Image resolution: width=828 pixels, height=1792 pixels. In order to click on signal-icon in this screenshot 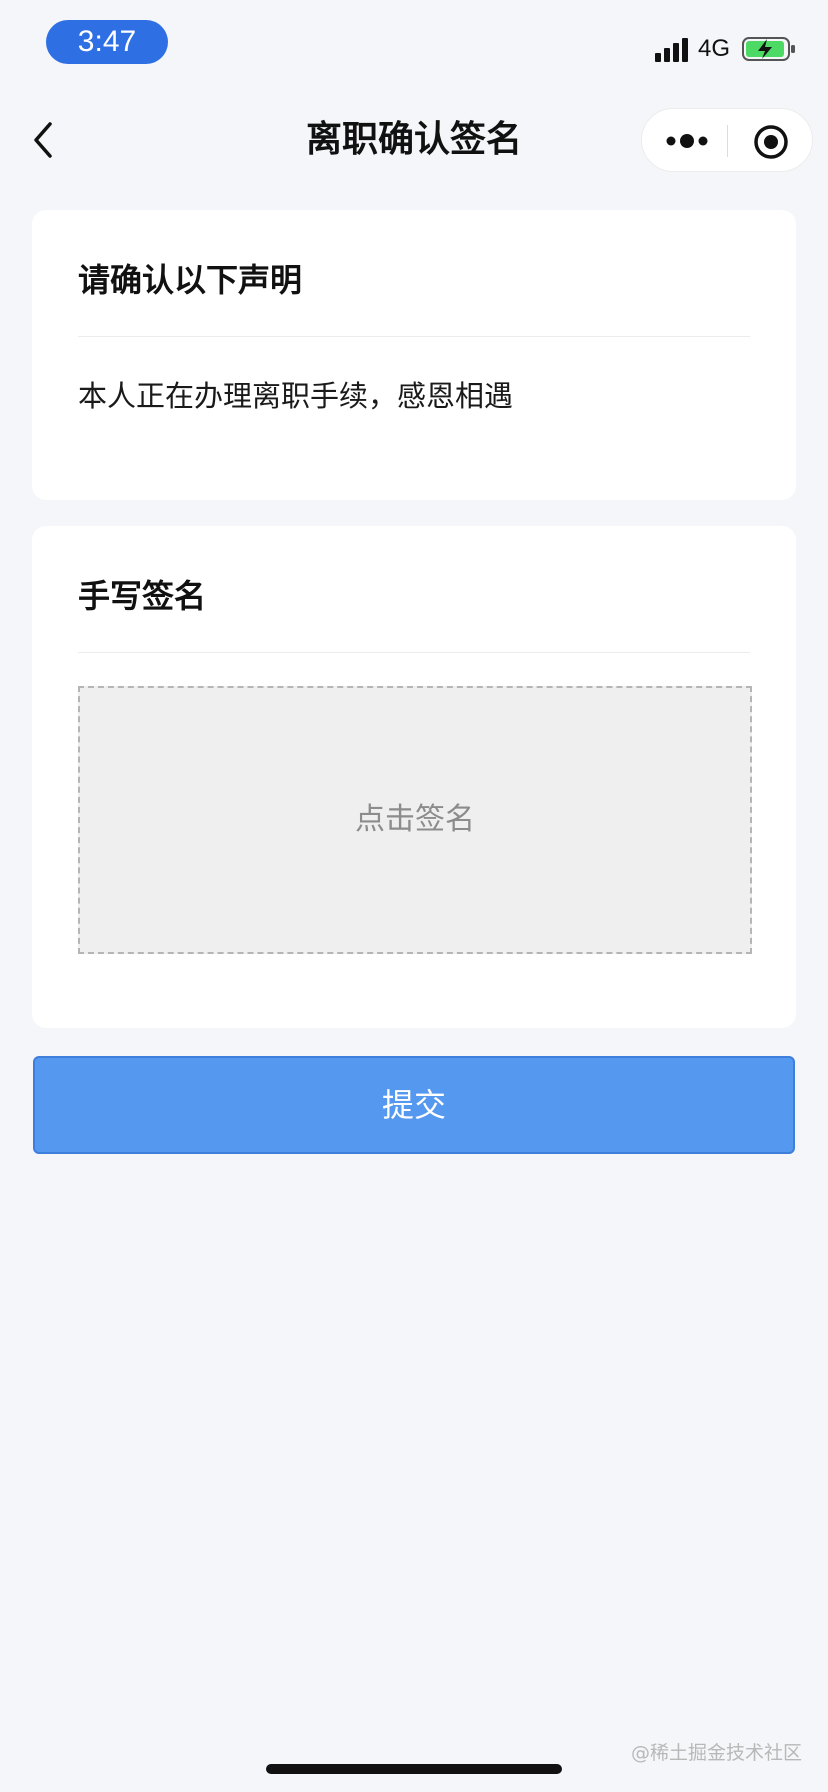, I will do `click(672, 49)`.